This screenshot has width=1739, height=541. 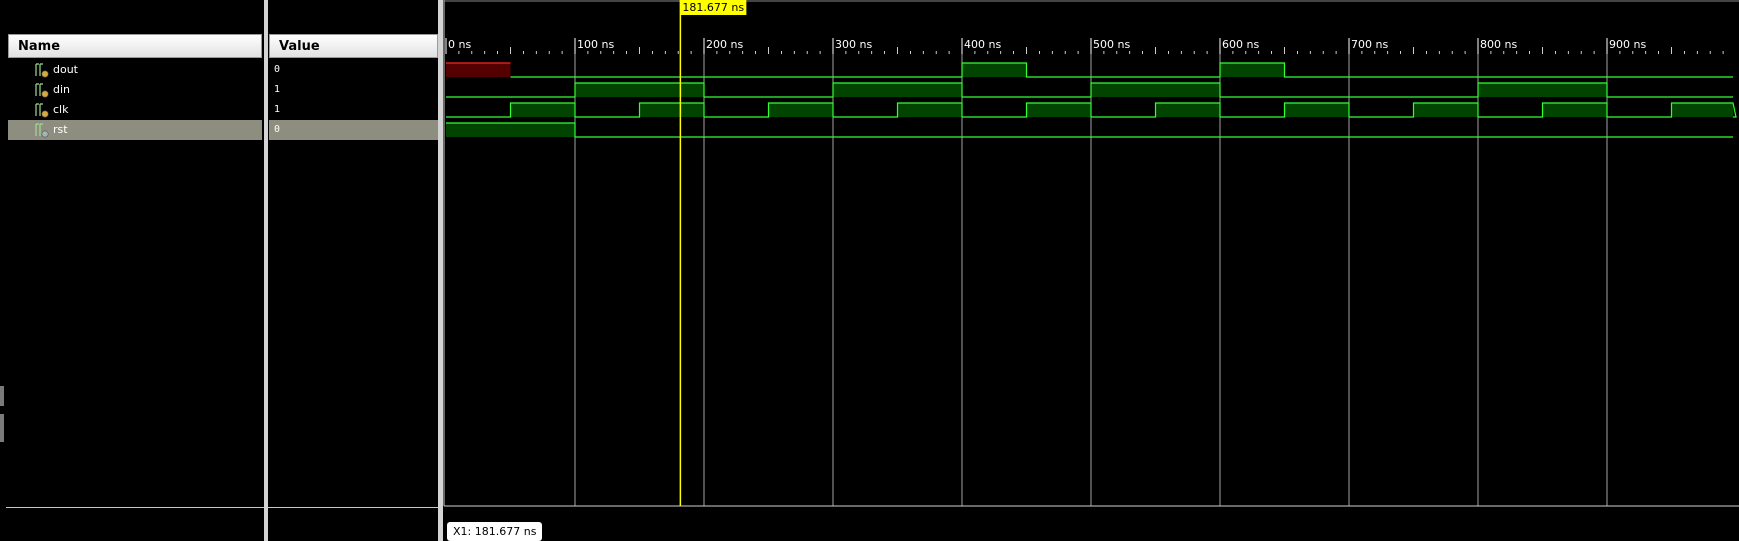 I want to click on signal-name: dout, so click(x=65, y=69).